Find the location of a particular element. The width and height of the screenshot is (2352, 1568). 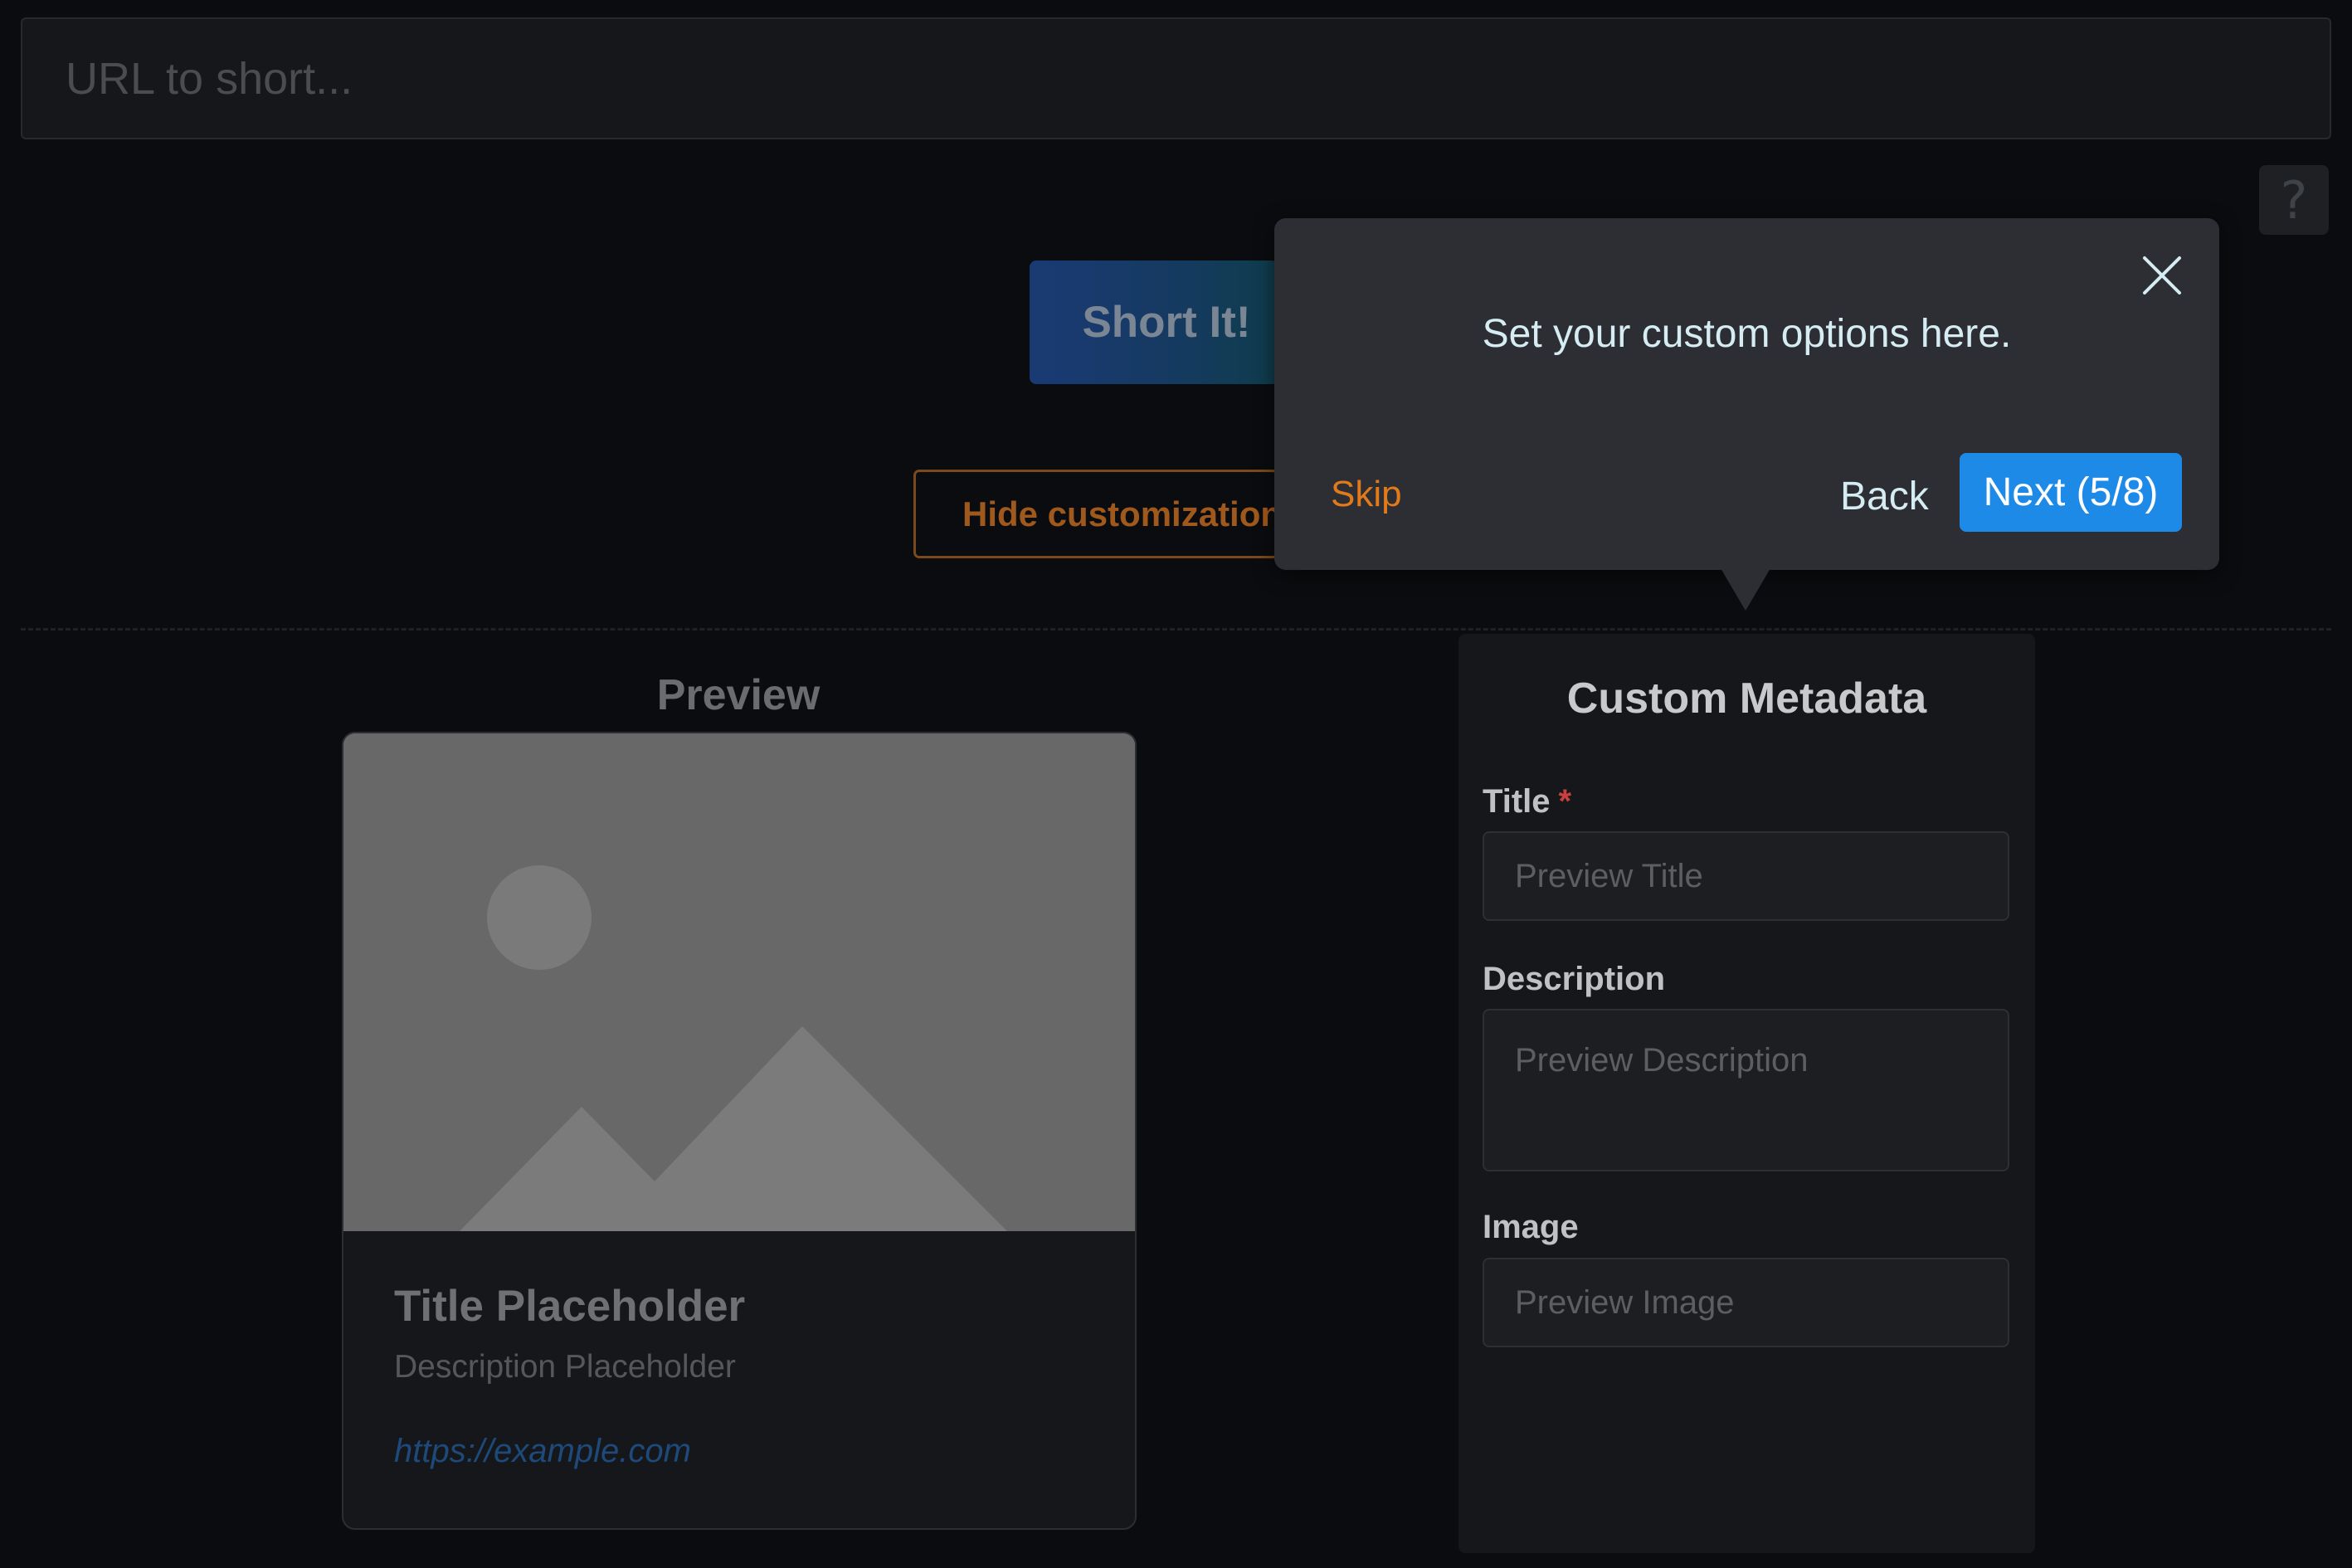

short-it-button: Short It! is located at coordinates (1154, 322).